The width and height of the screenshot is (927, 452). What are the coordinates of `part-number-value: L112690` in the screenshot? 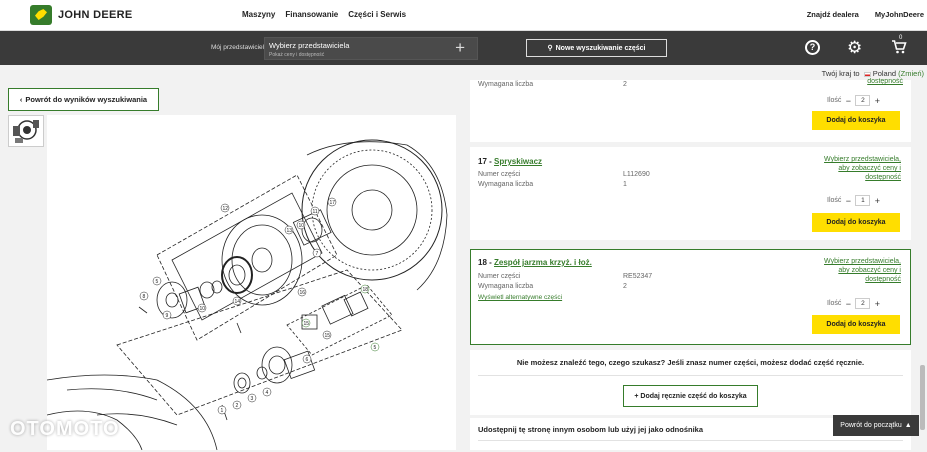 It's located at (636, 174).